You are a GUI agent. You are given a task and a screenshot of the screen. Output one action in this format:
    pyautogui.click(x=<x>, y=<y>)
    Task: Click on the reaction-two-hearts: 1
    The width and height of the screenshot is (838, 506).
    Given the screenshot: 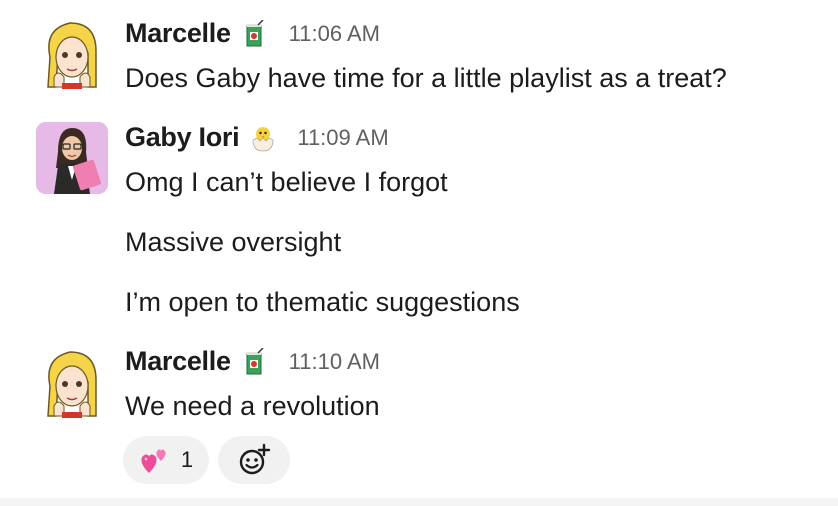 What is the action you would take?
    pyautogui.click(x=166, y=460)
    